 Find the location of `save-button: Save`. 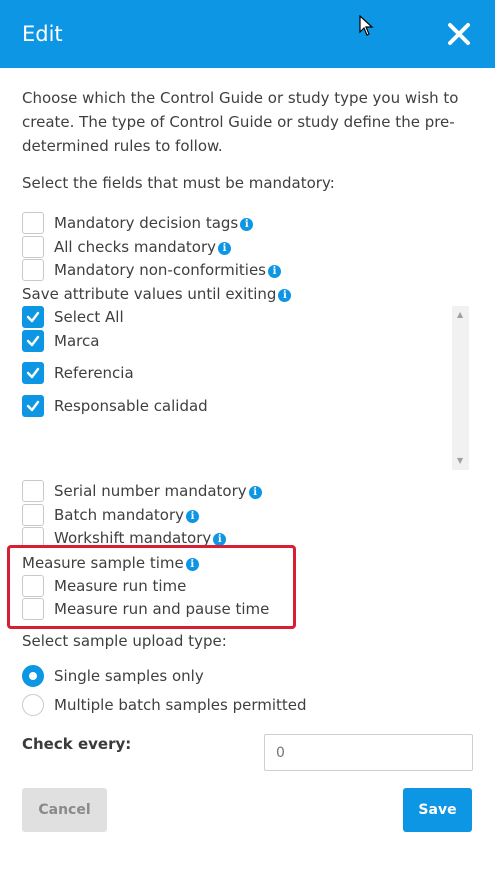

save-button: Save is located at coordinates (437, 810).